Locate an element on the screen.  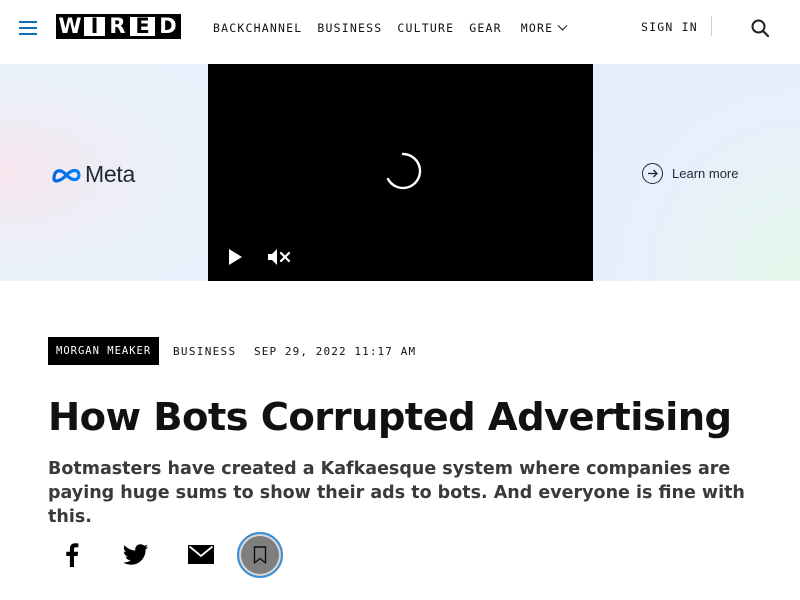
ad-left-panel: Meta is located at coordinates (104, 172).